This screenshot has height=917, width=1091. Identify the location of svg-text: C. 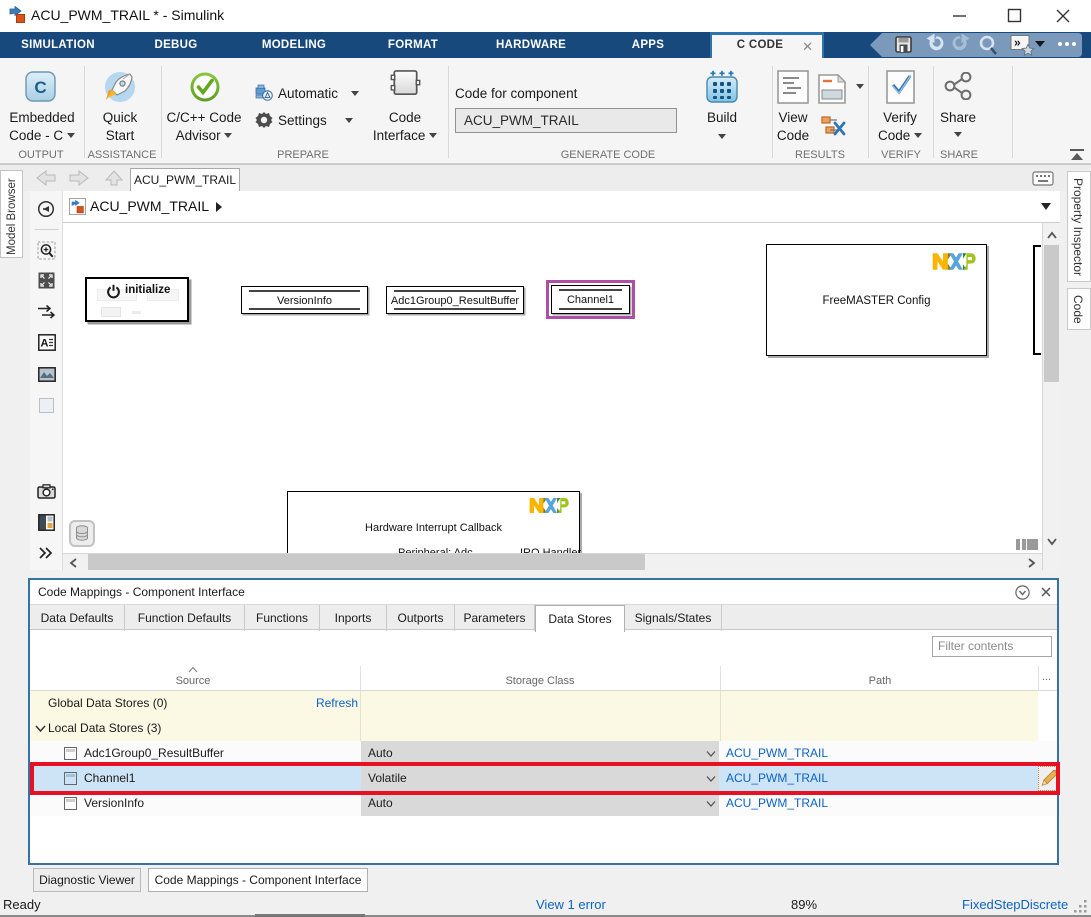
(40, 87).